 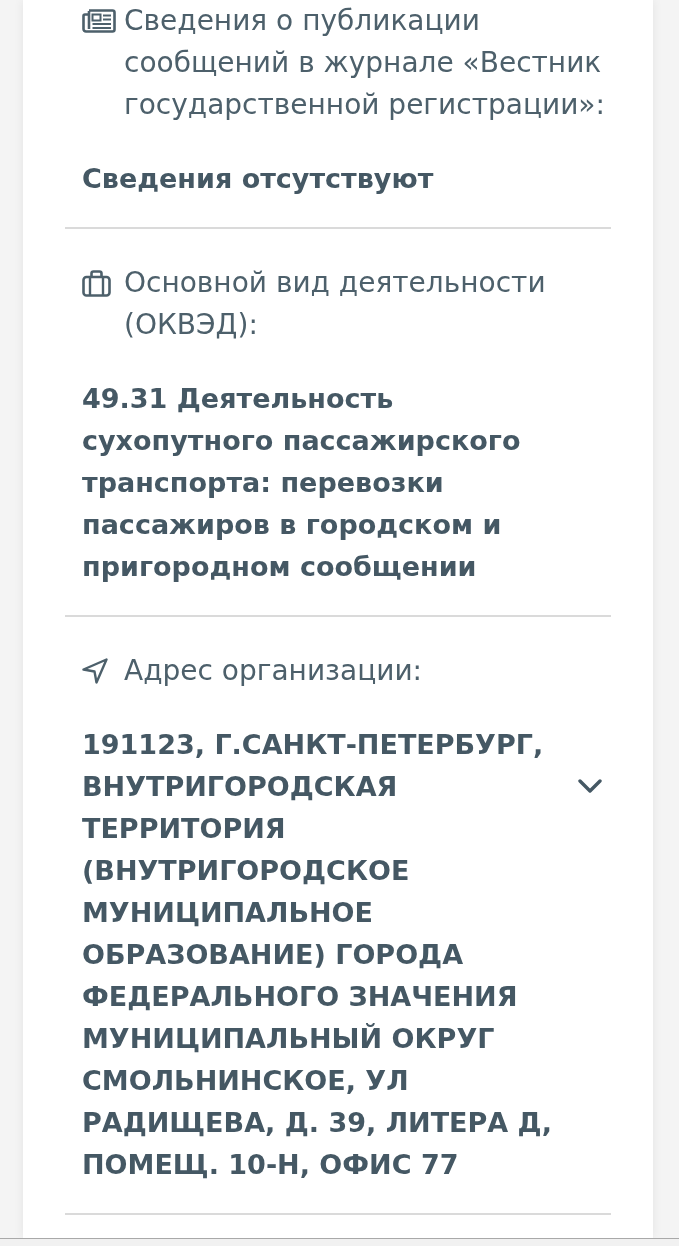 What do you see at coordinates (365, 63) in the screenshot?
I see `field-label: Сведения о публикации сообщений в журнале «Вестник государственной регистрации»:` at bounding box center [365, 63].